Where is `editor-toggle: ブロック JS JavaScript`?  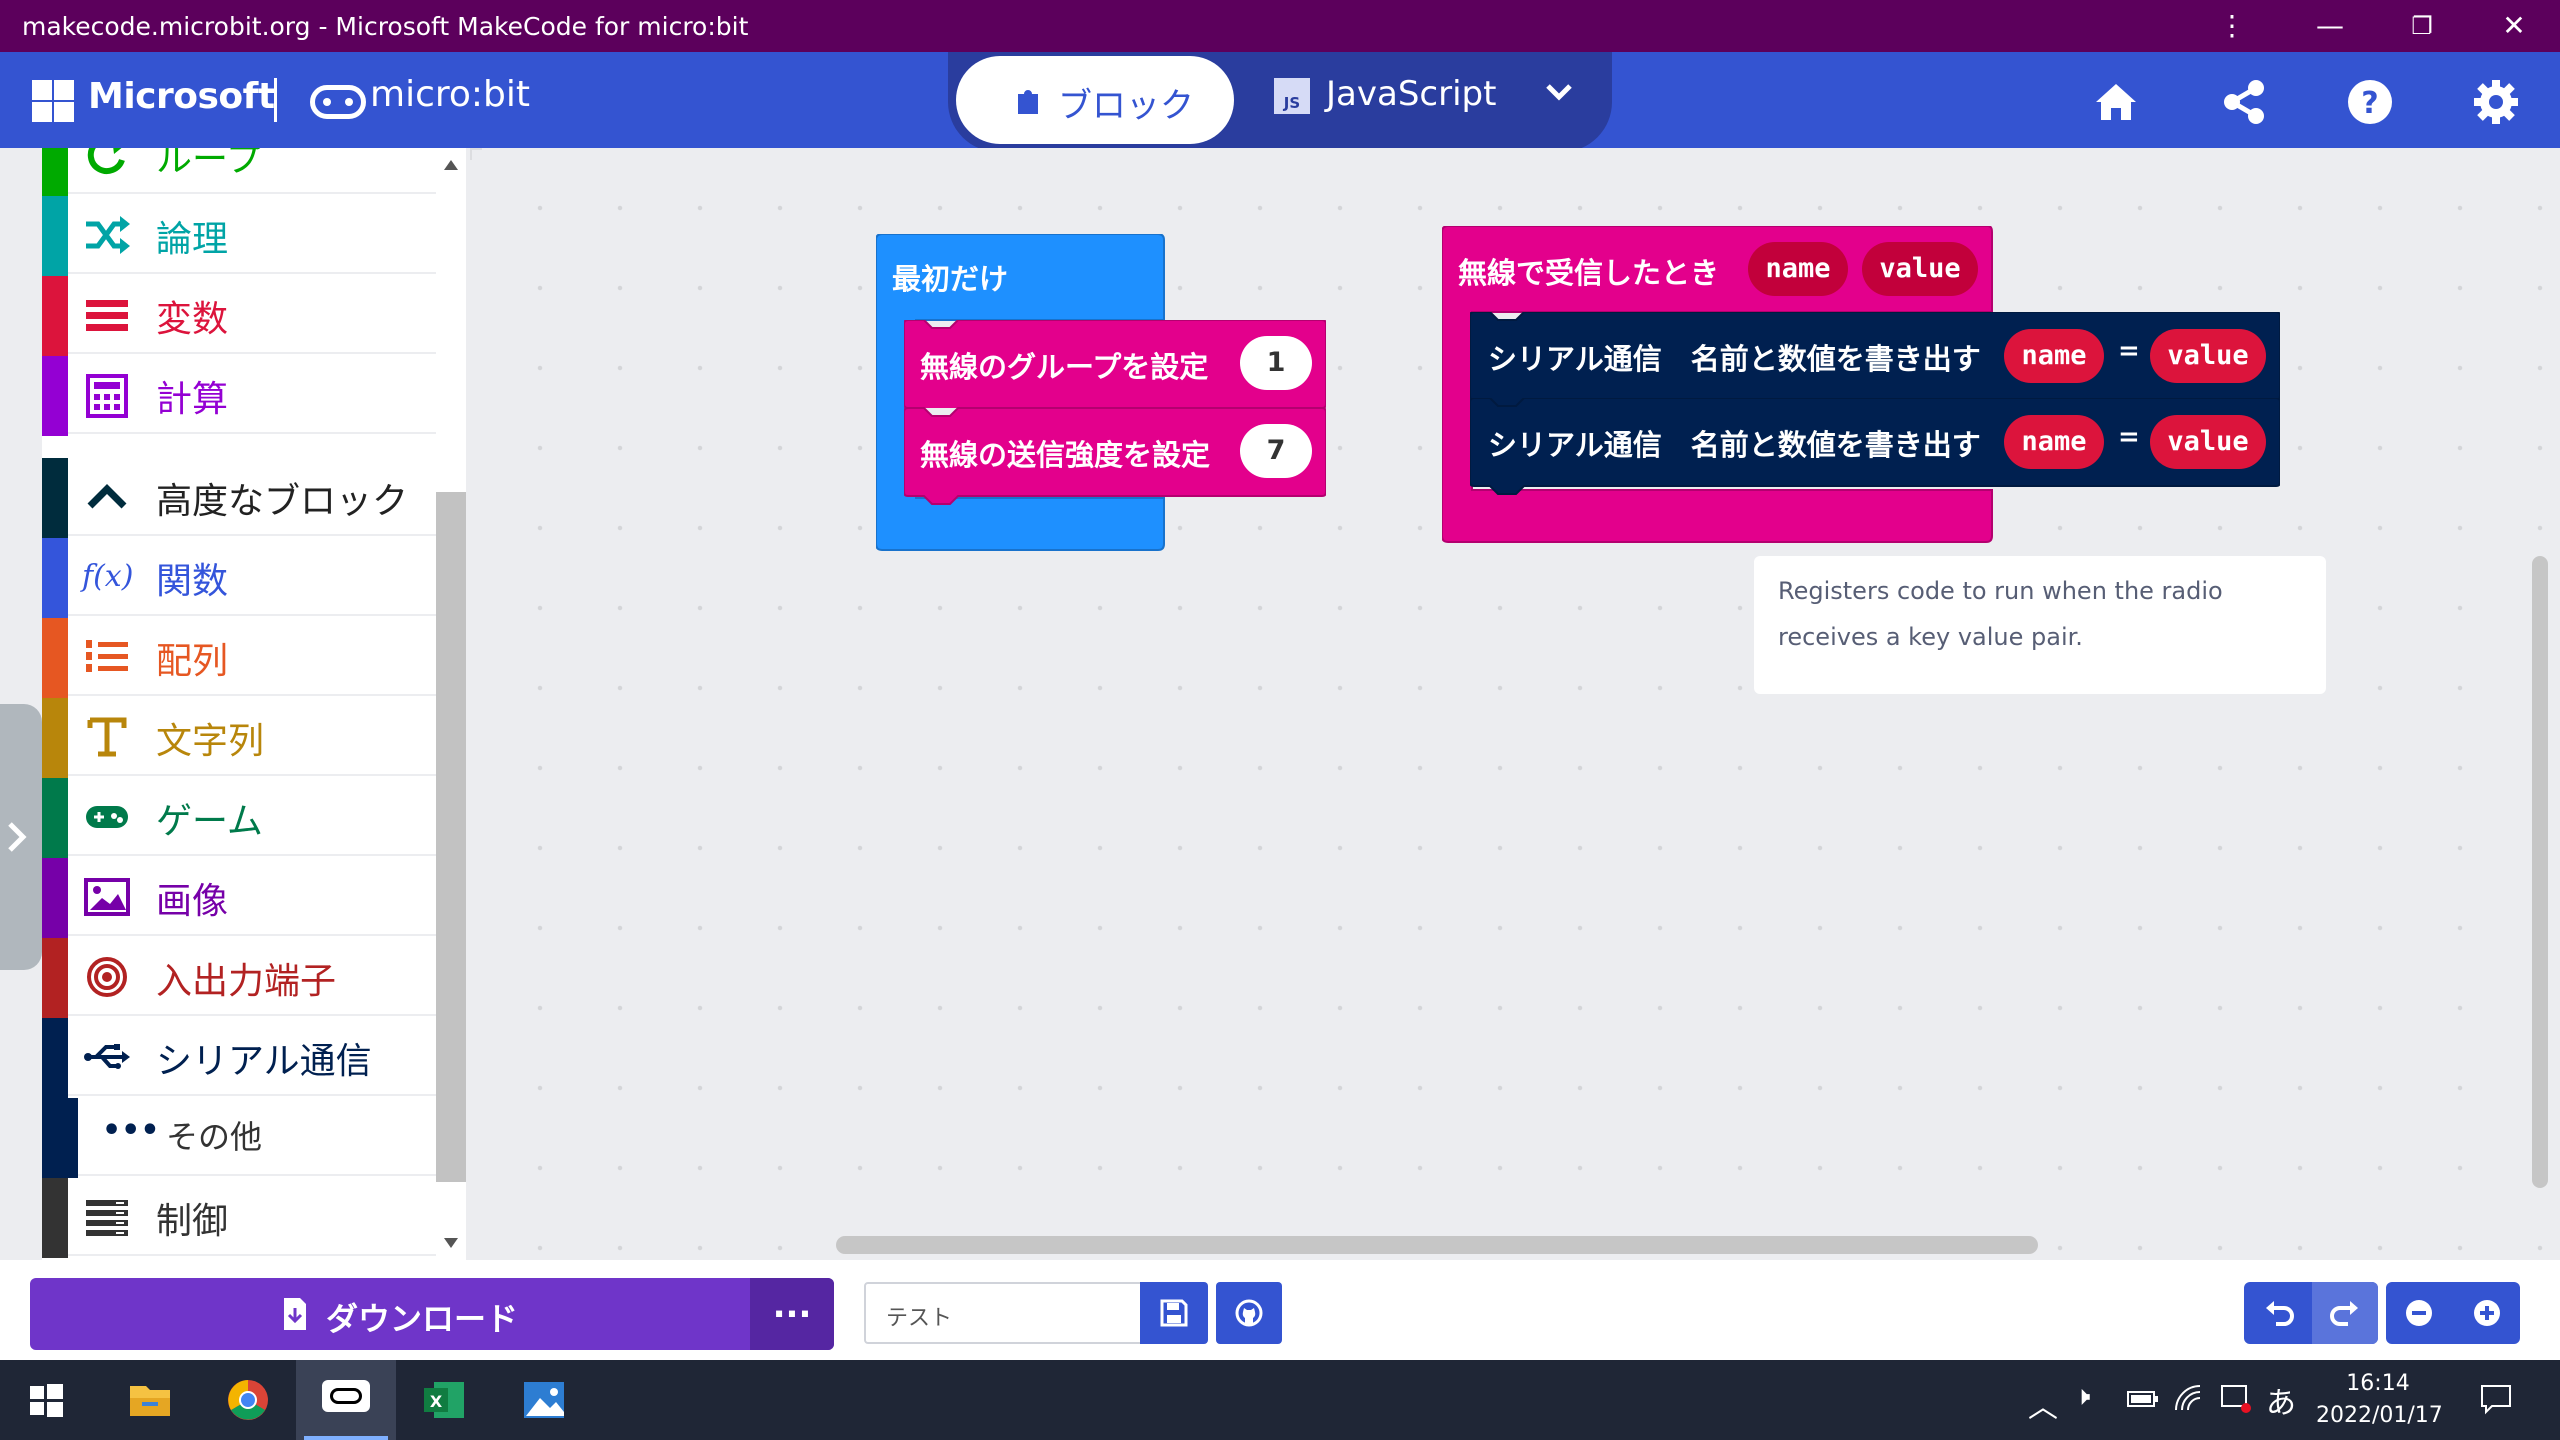
editor-toggle: ブロック JS JavaScript is located at coordinates (1280, 102).